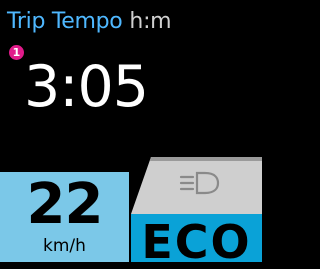  Describe the element at coordinates (86, 87) in the screenshot. I see `trip-time-value: 3:05` at that location.